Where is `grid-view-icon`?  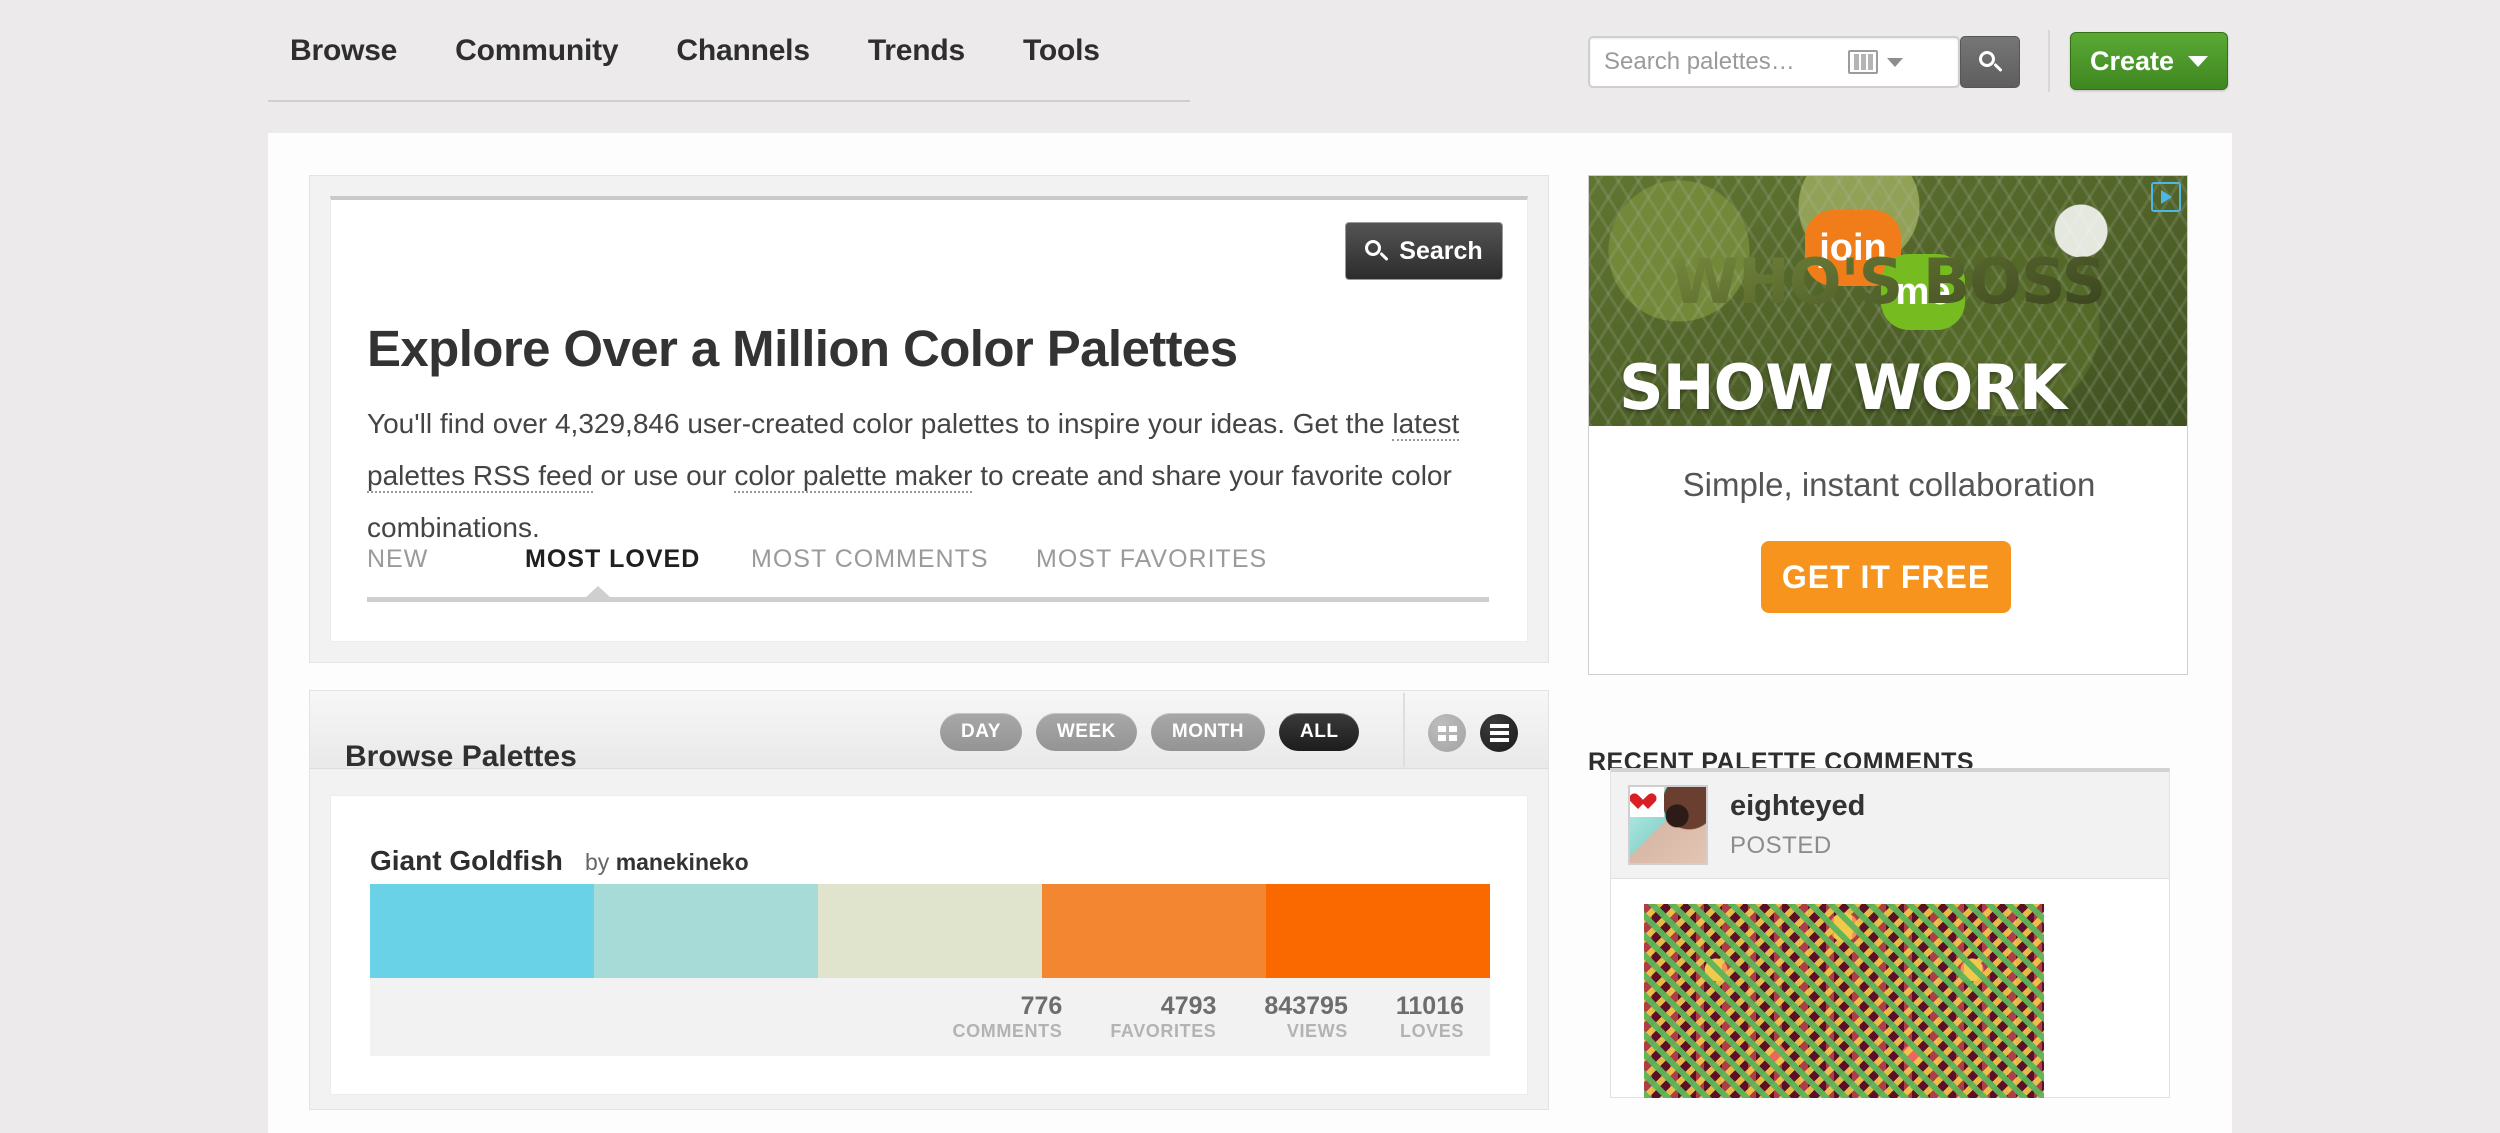 grid-view-icon is located at coordinates (1447, 733).